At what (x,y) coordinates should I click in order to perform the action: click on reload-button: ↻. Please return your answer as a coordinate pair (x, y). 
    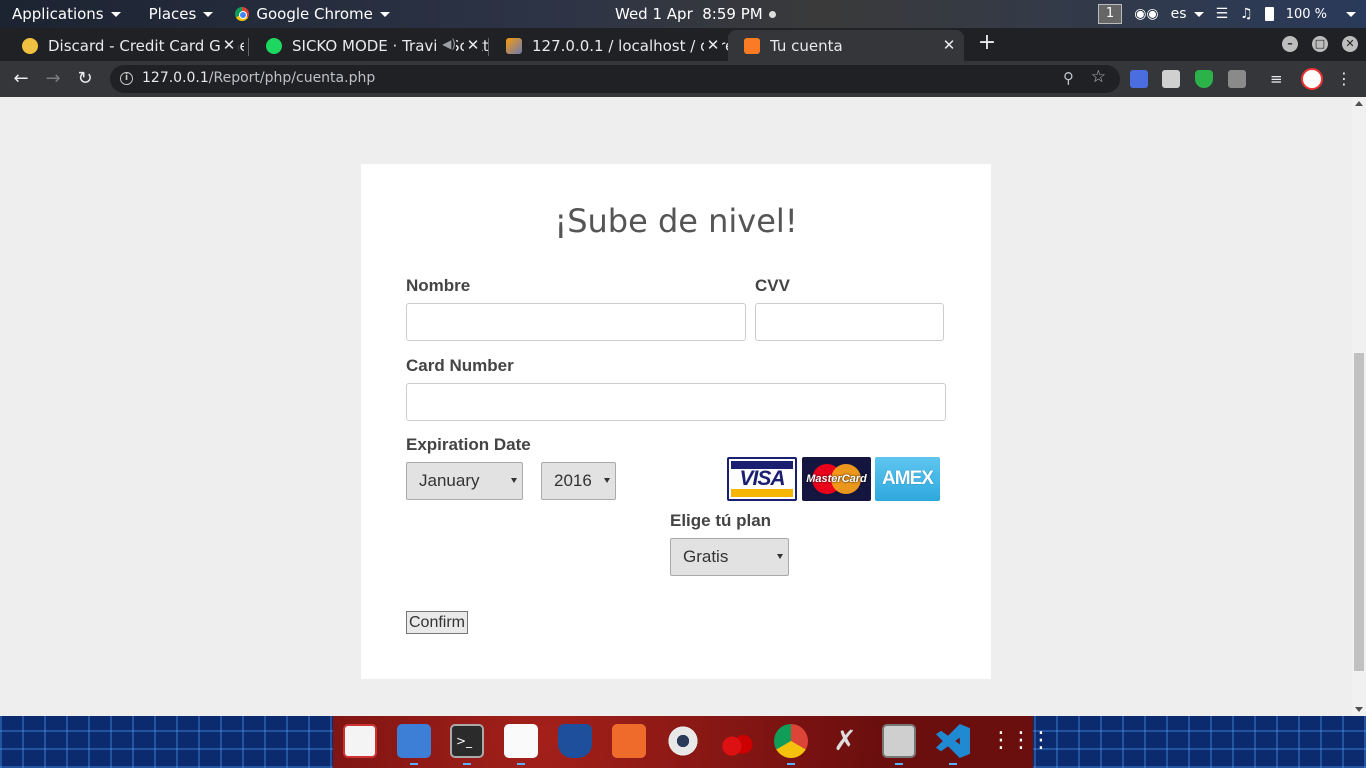
    Looking at the image, I should click on (85, 79).